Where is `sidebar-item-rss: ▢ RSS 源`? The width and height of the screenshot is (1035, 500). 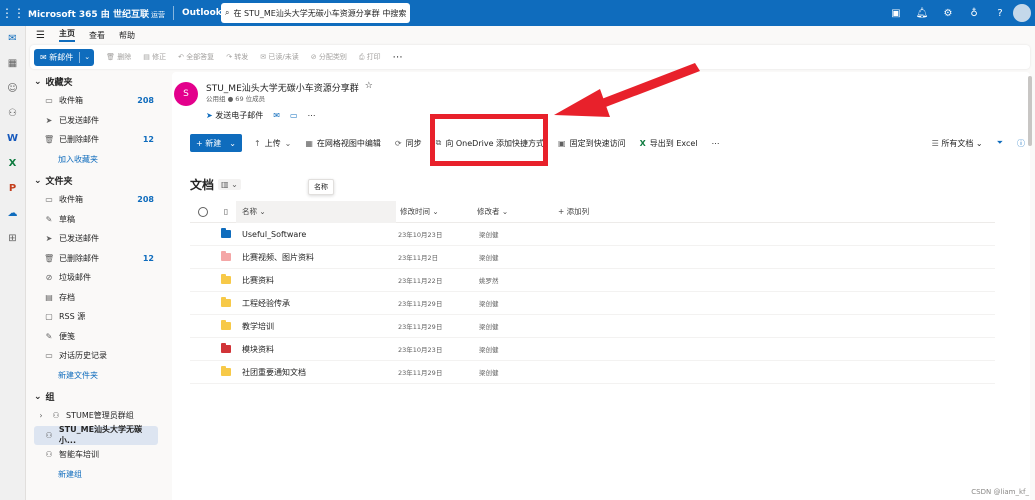
sidebar-item-rss: ▢ RSS 源 is located at coordinates (95, 317).